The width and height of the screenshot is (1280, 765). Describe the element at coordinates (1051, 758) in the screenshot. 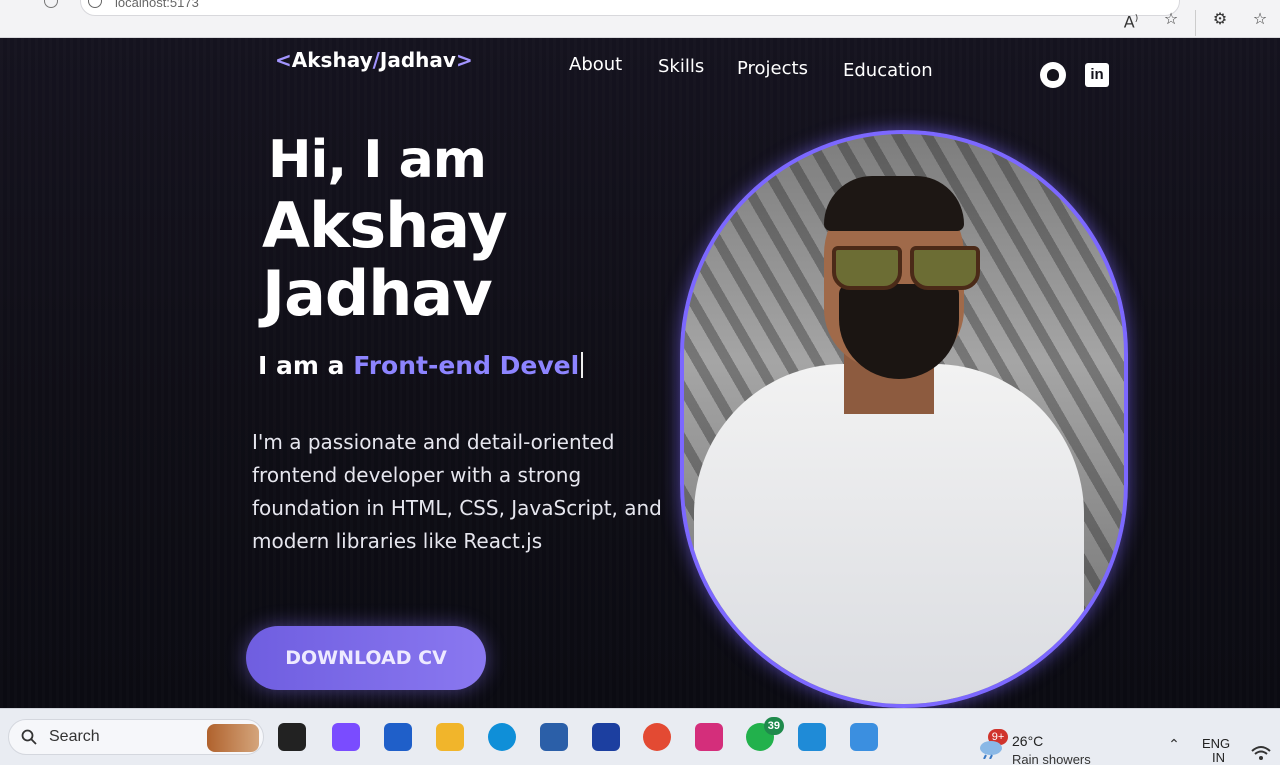

I see `weather-description: Rain showers` at that location.